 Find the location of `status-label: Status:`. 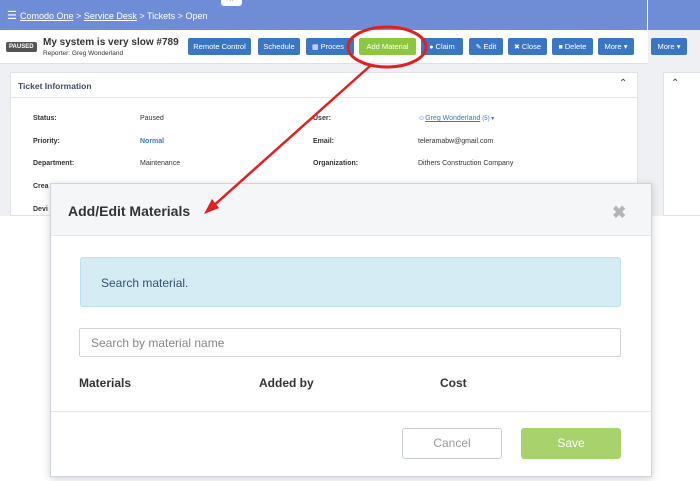

status-label: Status: is located at coordinates (45, 118).